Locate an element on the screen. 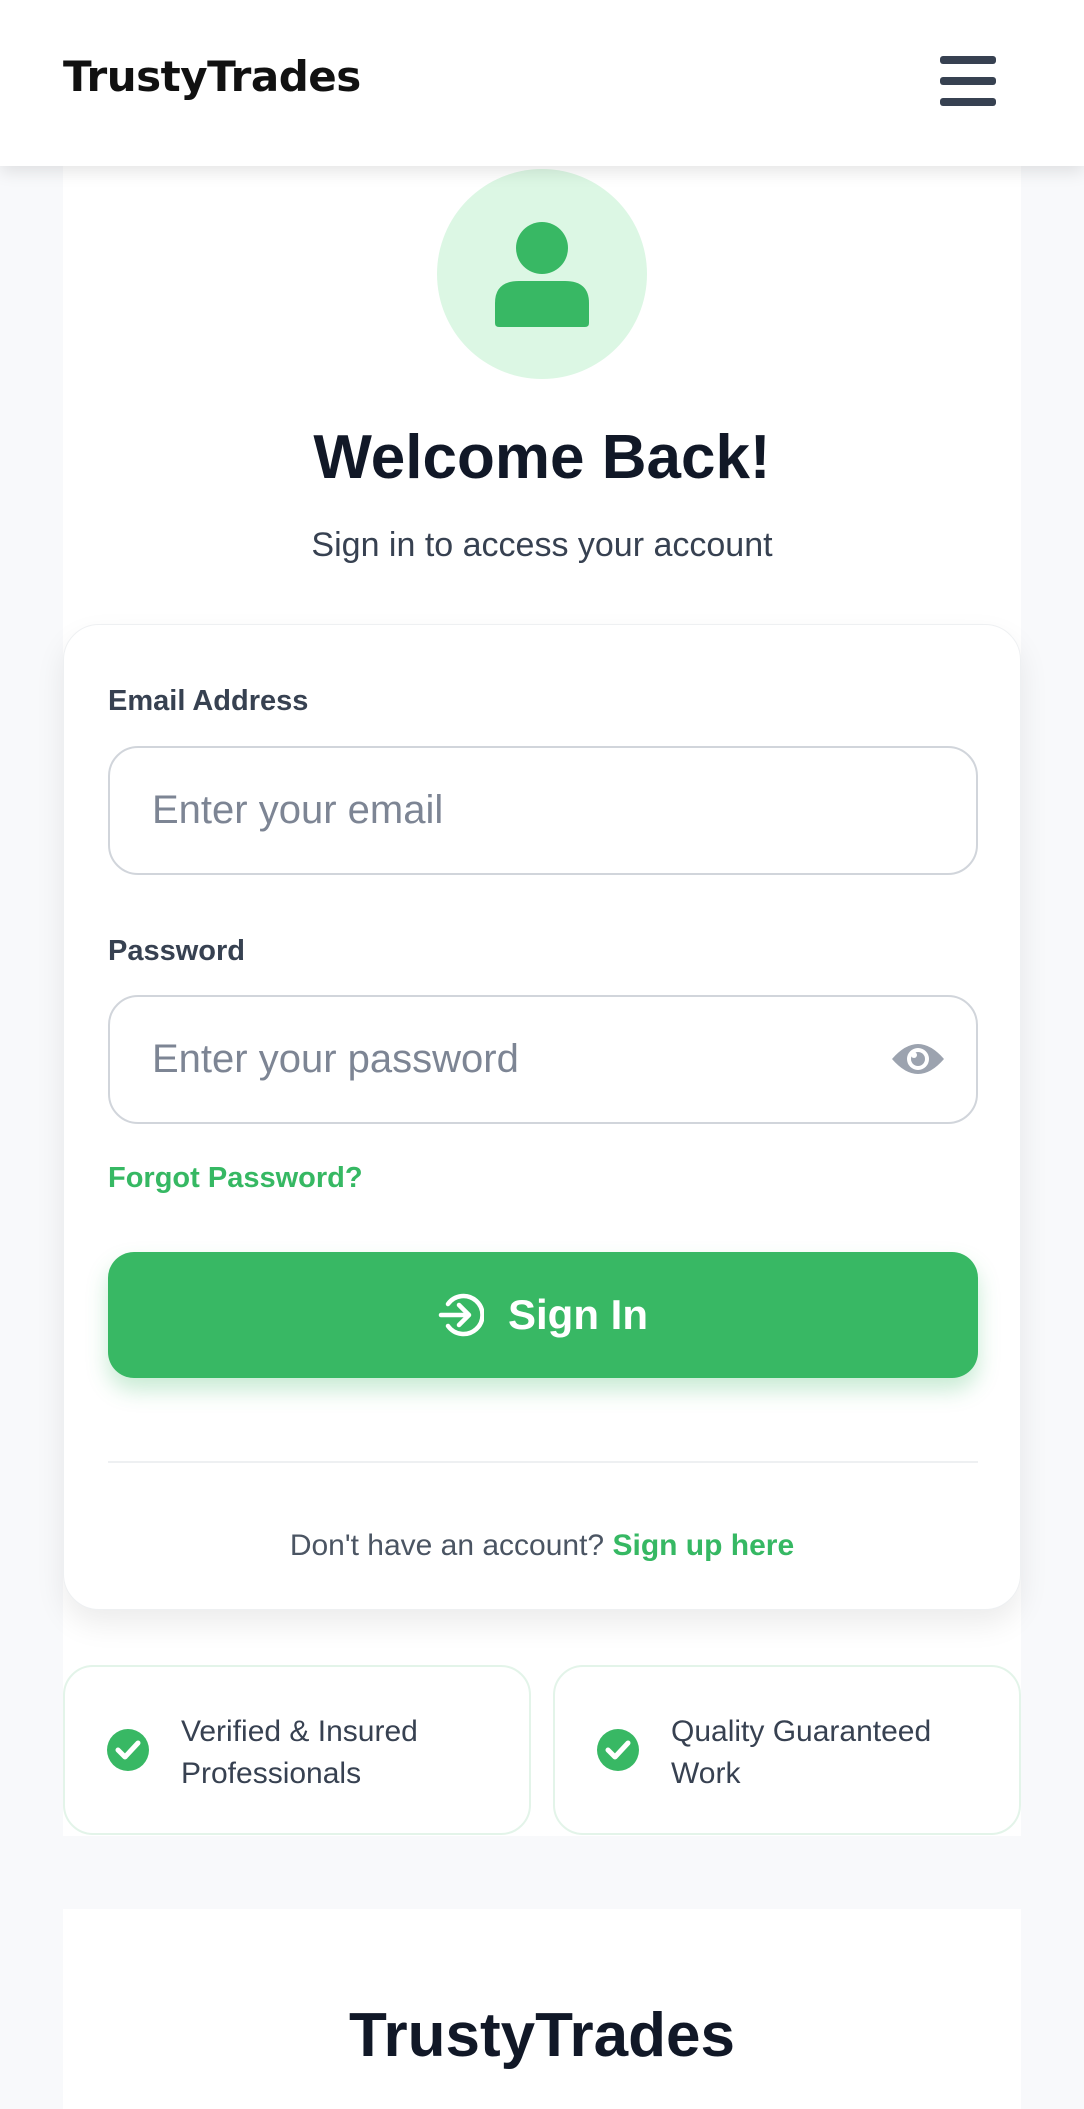 Image resolution: width=1084 pixels, height=2109 pixels. signup-link: Sign up here is located at coordinates (703, 1545).